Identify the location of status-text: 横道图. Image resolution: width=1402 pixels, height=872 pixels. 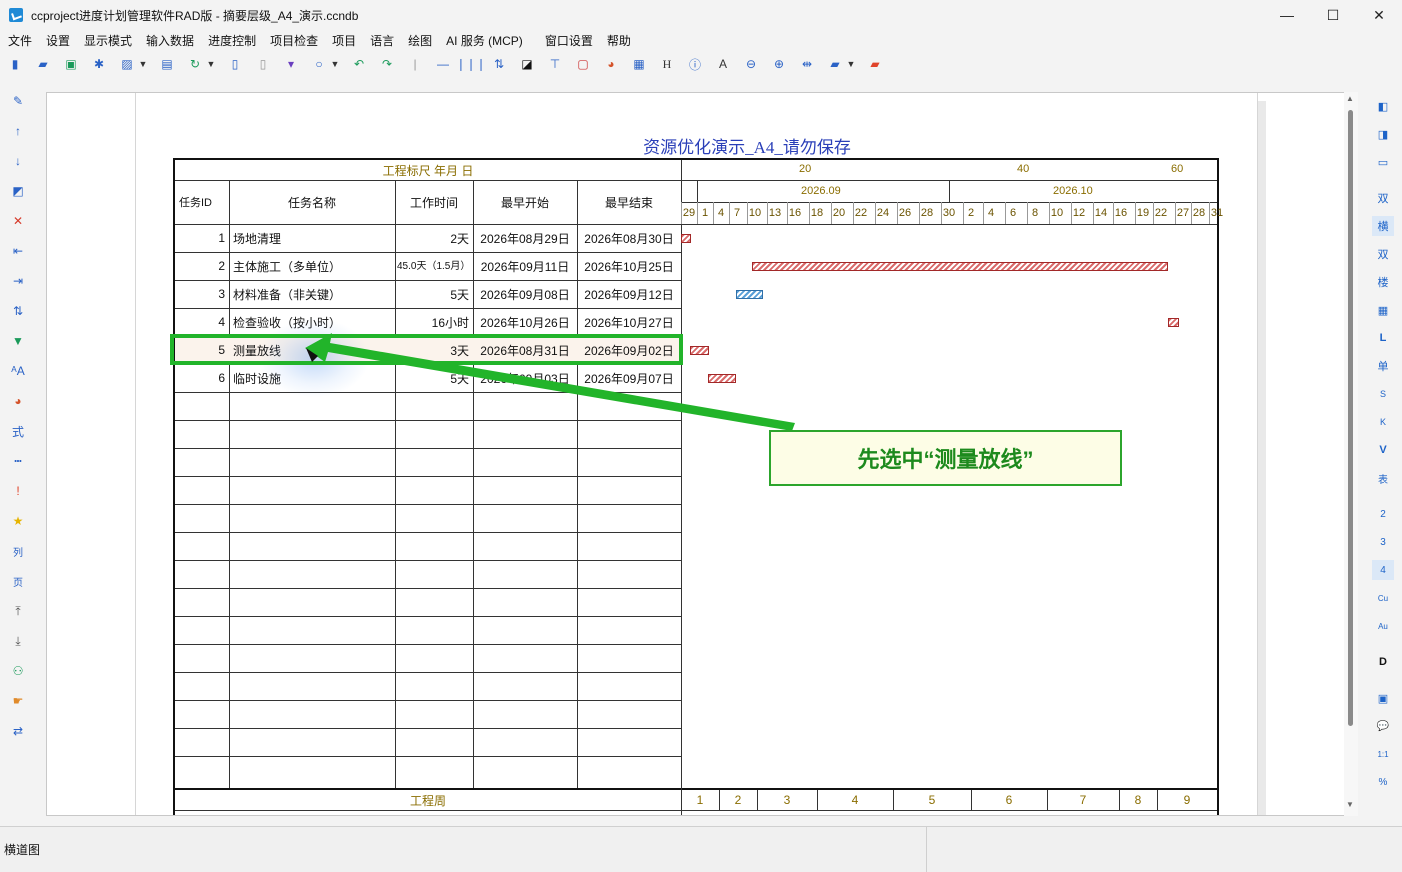
(22, 850).